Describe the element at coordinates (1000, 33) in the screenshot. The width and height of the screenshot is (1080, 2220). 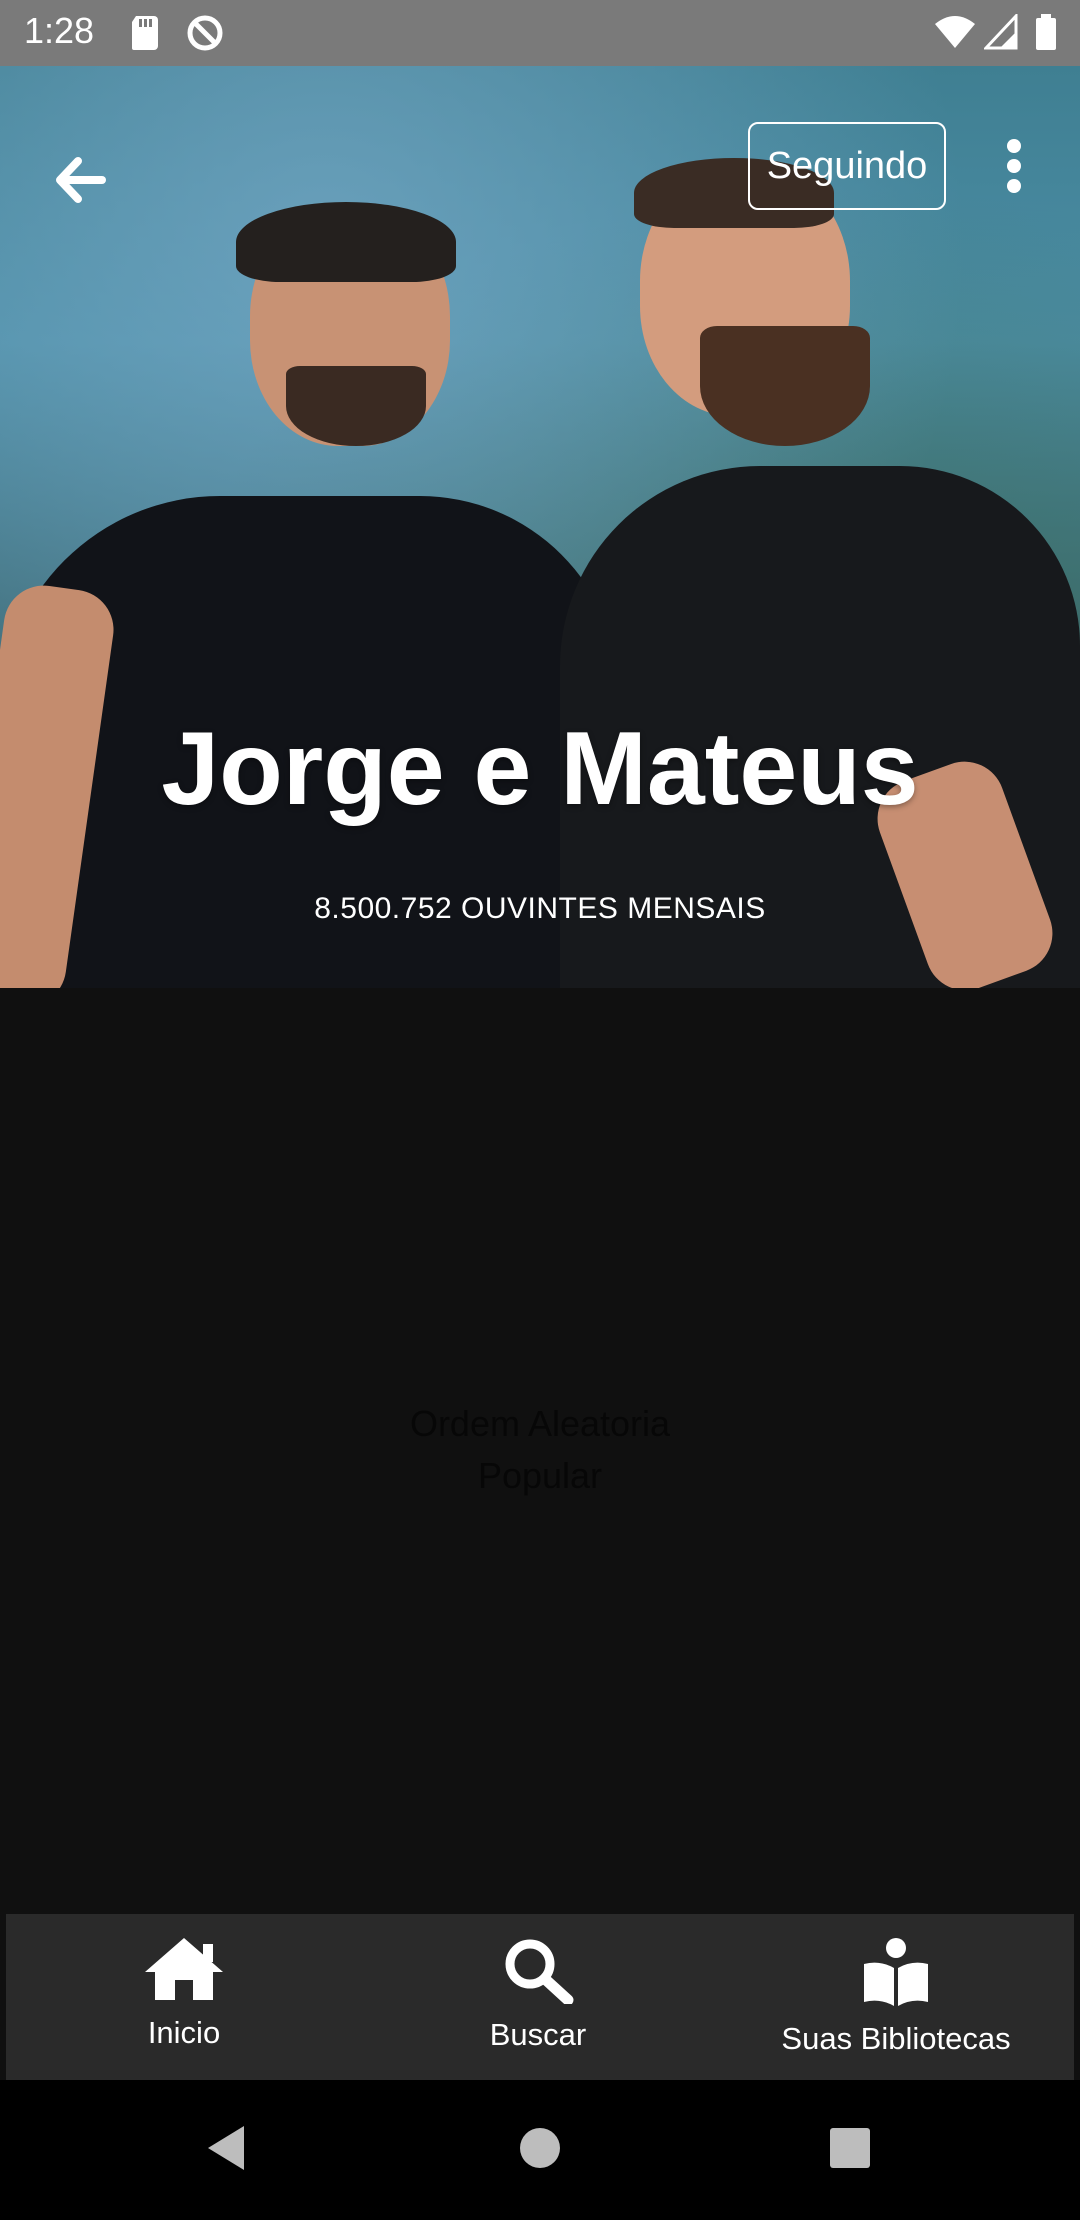
I see `cell-signal-icon` at that location.